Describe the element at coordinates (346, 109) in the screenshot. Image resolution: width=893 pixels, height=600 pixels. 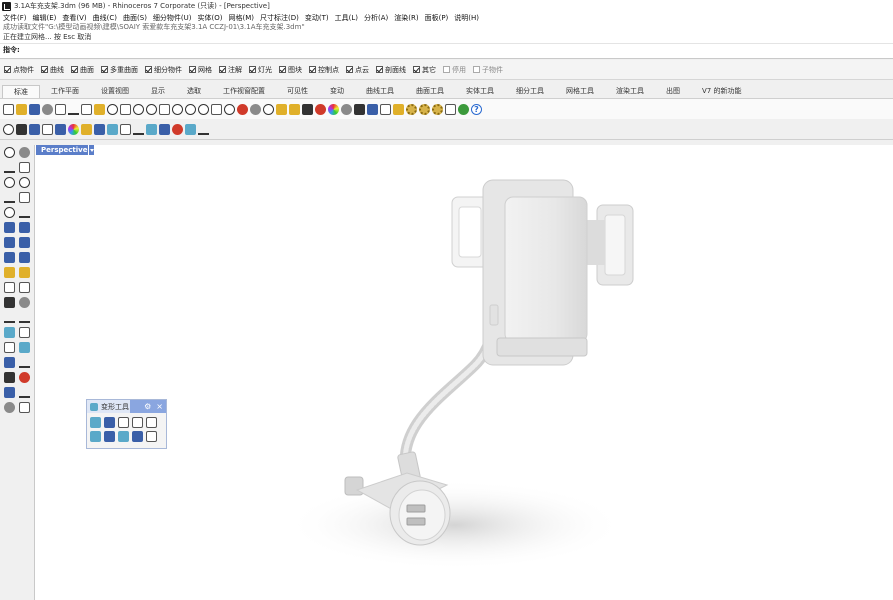
I see `render-sphere-icon` at that location.